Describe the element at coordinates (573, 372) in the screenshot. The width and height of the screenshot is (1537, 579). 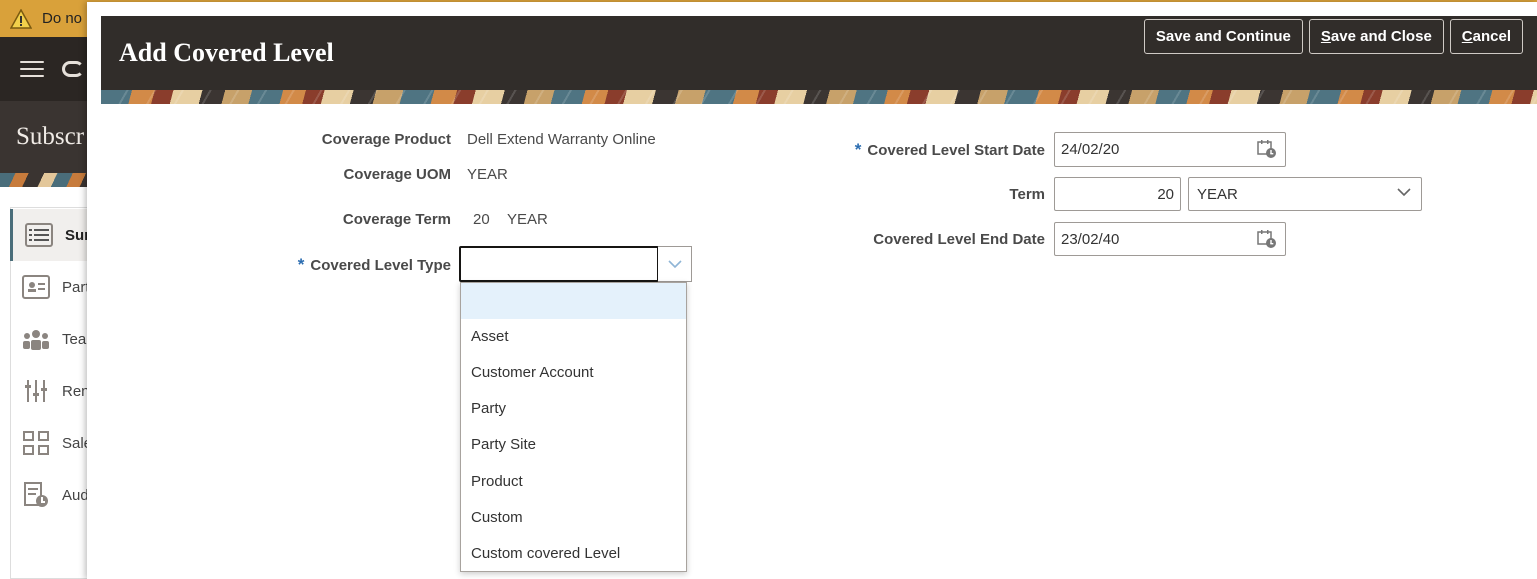
I see `dropdown-option-customer-account: Customer Account` at that location.